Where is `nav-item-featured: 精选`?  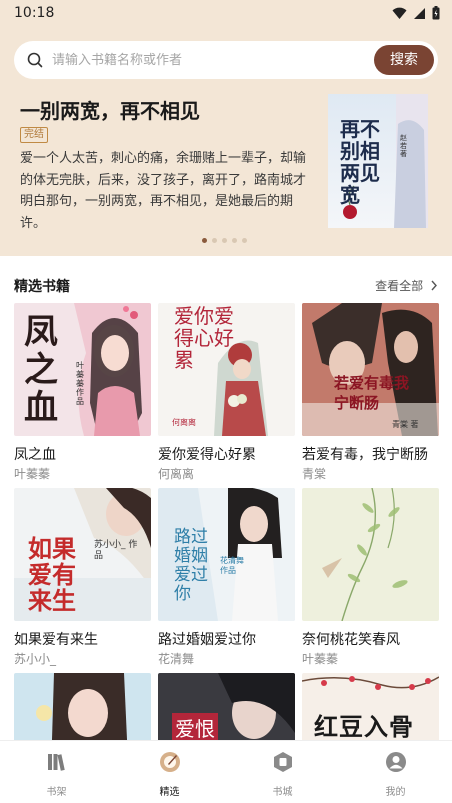
nav-item-featured: 精选 is located at coordinates (169, 772).